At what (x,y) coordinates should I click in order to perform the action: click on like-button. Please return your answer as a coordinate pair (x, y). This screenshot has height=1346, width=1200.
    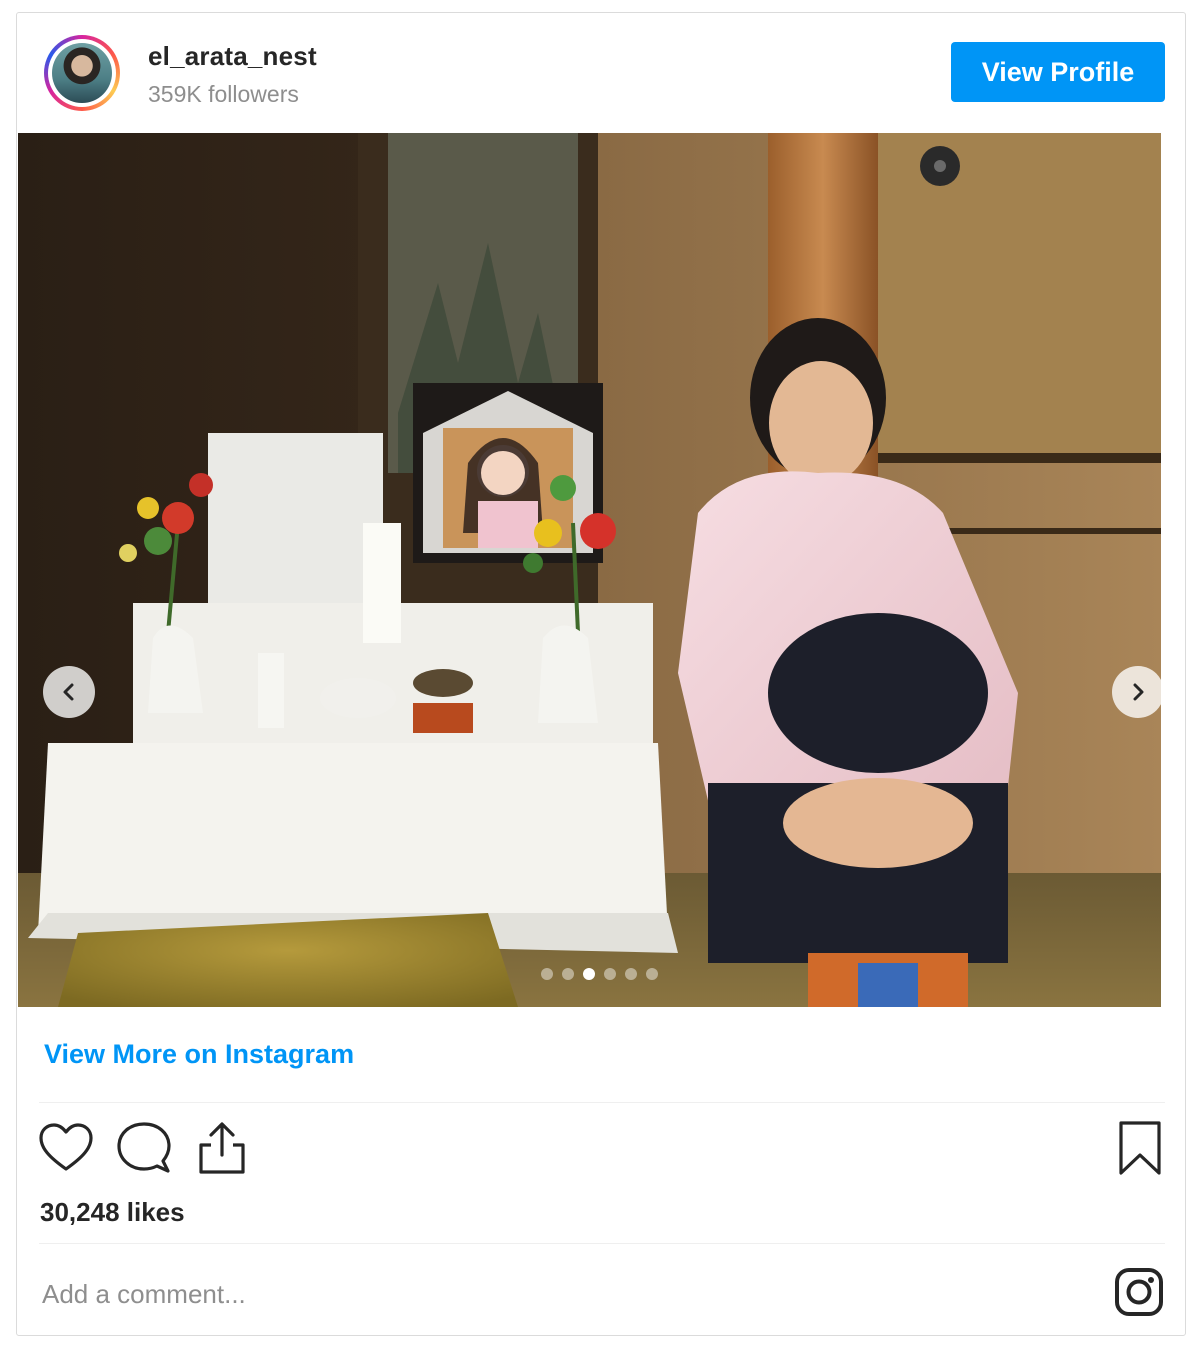
    Looking at the image, I should click on (66, 1148).